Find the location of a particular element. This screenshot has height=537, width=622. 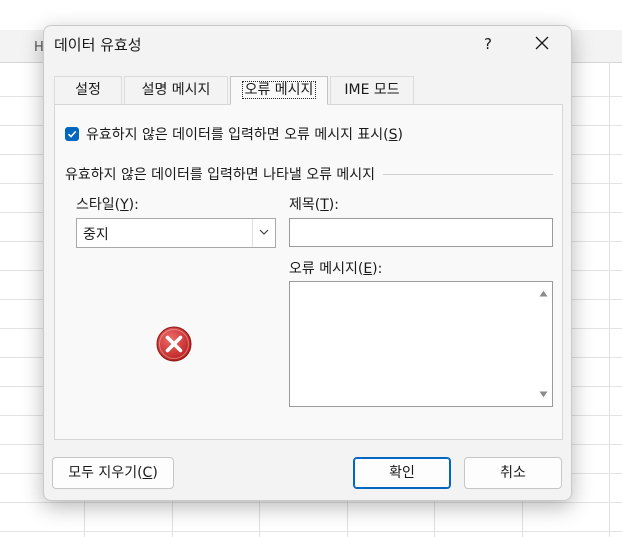

cancel-button: 취소 is located at coordinates (513, 473).